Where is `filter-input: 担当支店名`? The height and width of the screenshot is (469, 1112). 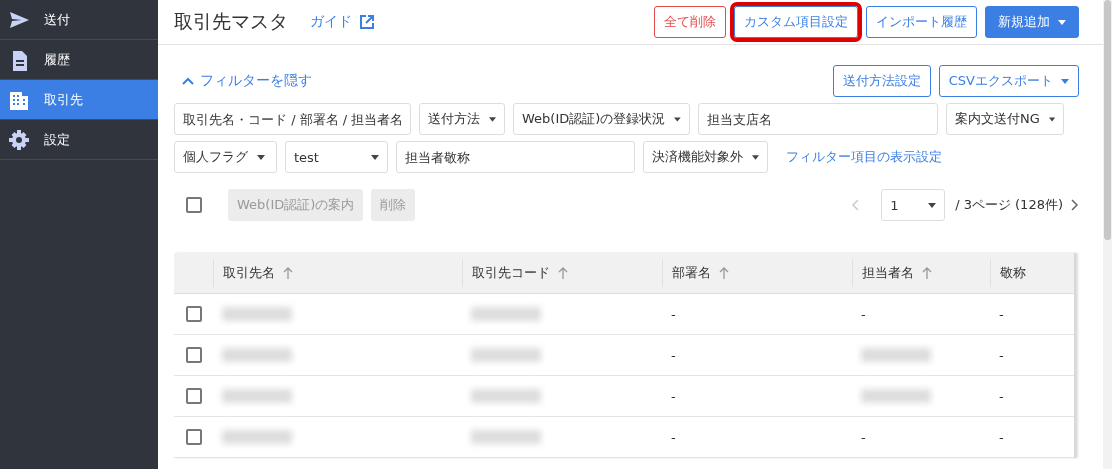 filter-input: 担当支店名 is located at coordinates (818, 119).